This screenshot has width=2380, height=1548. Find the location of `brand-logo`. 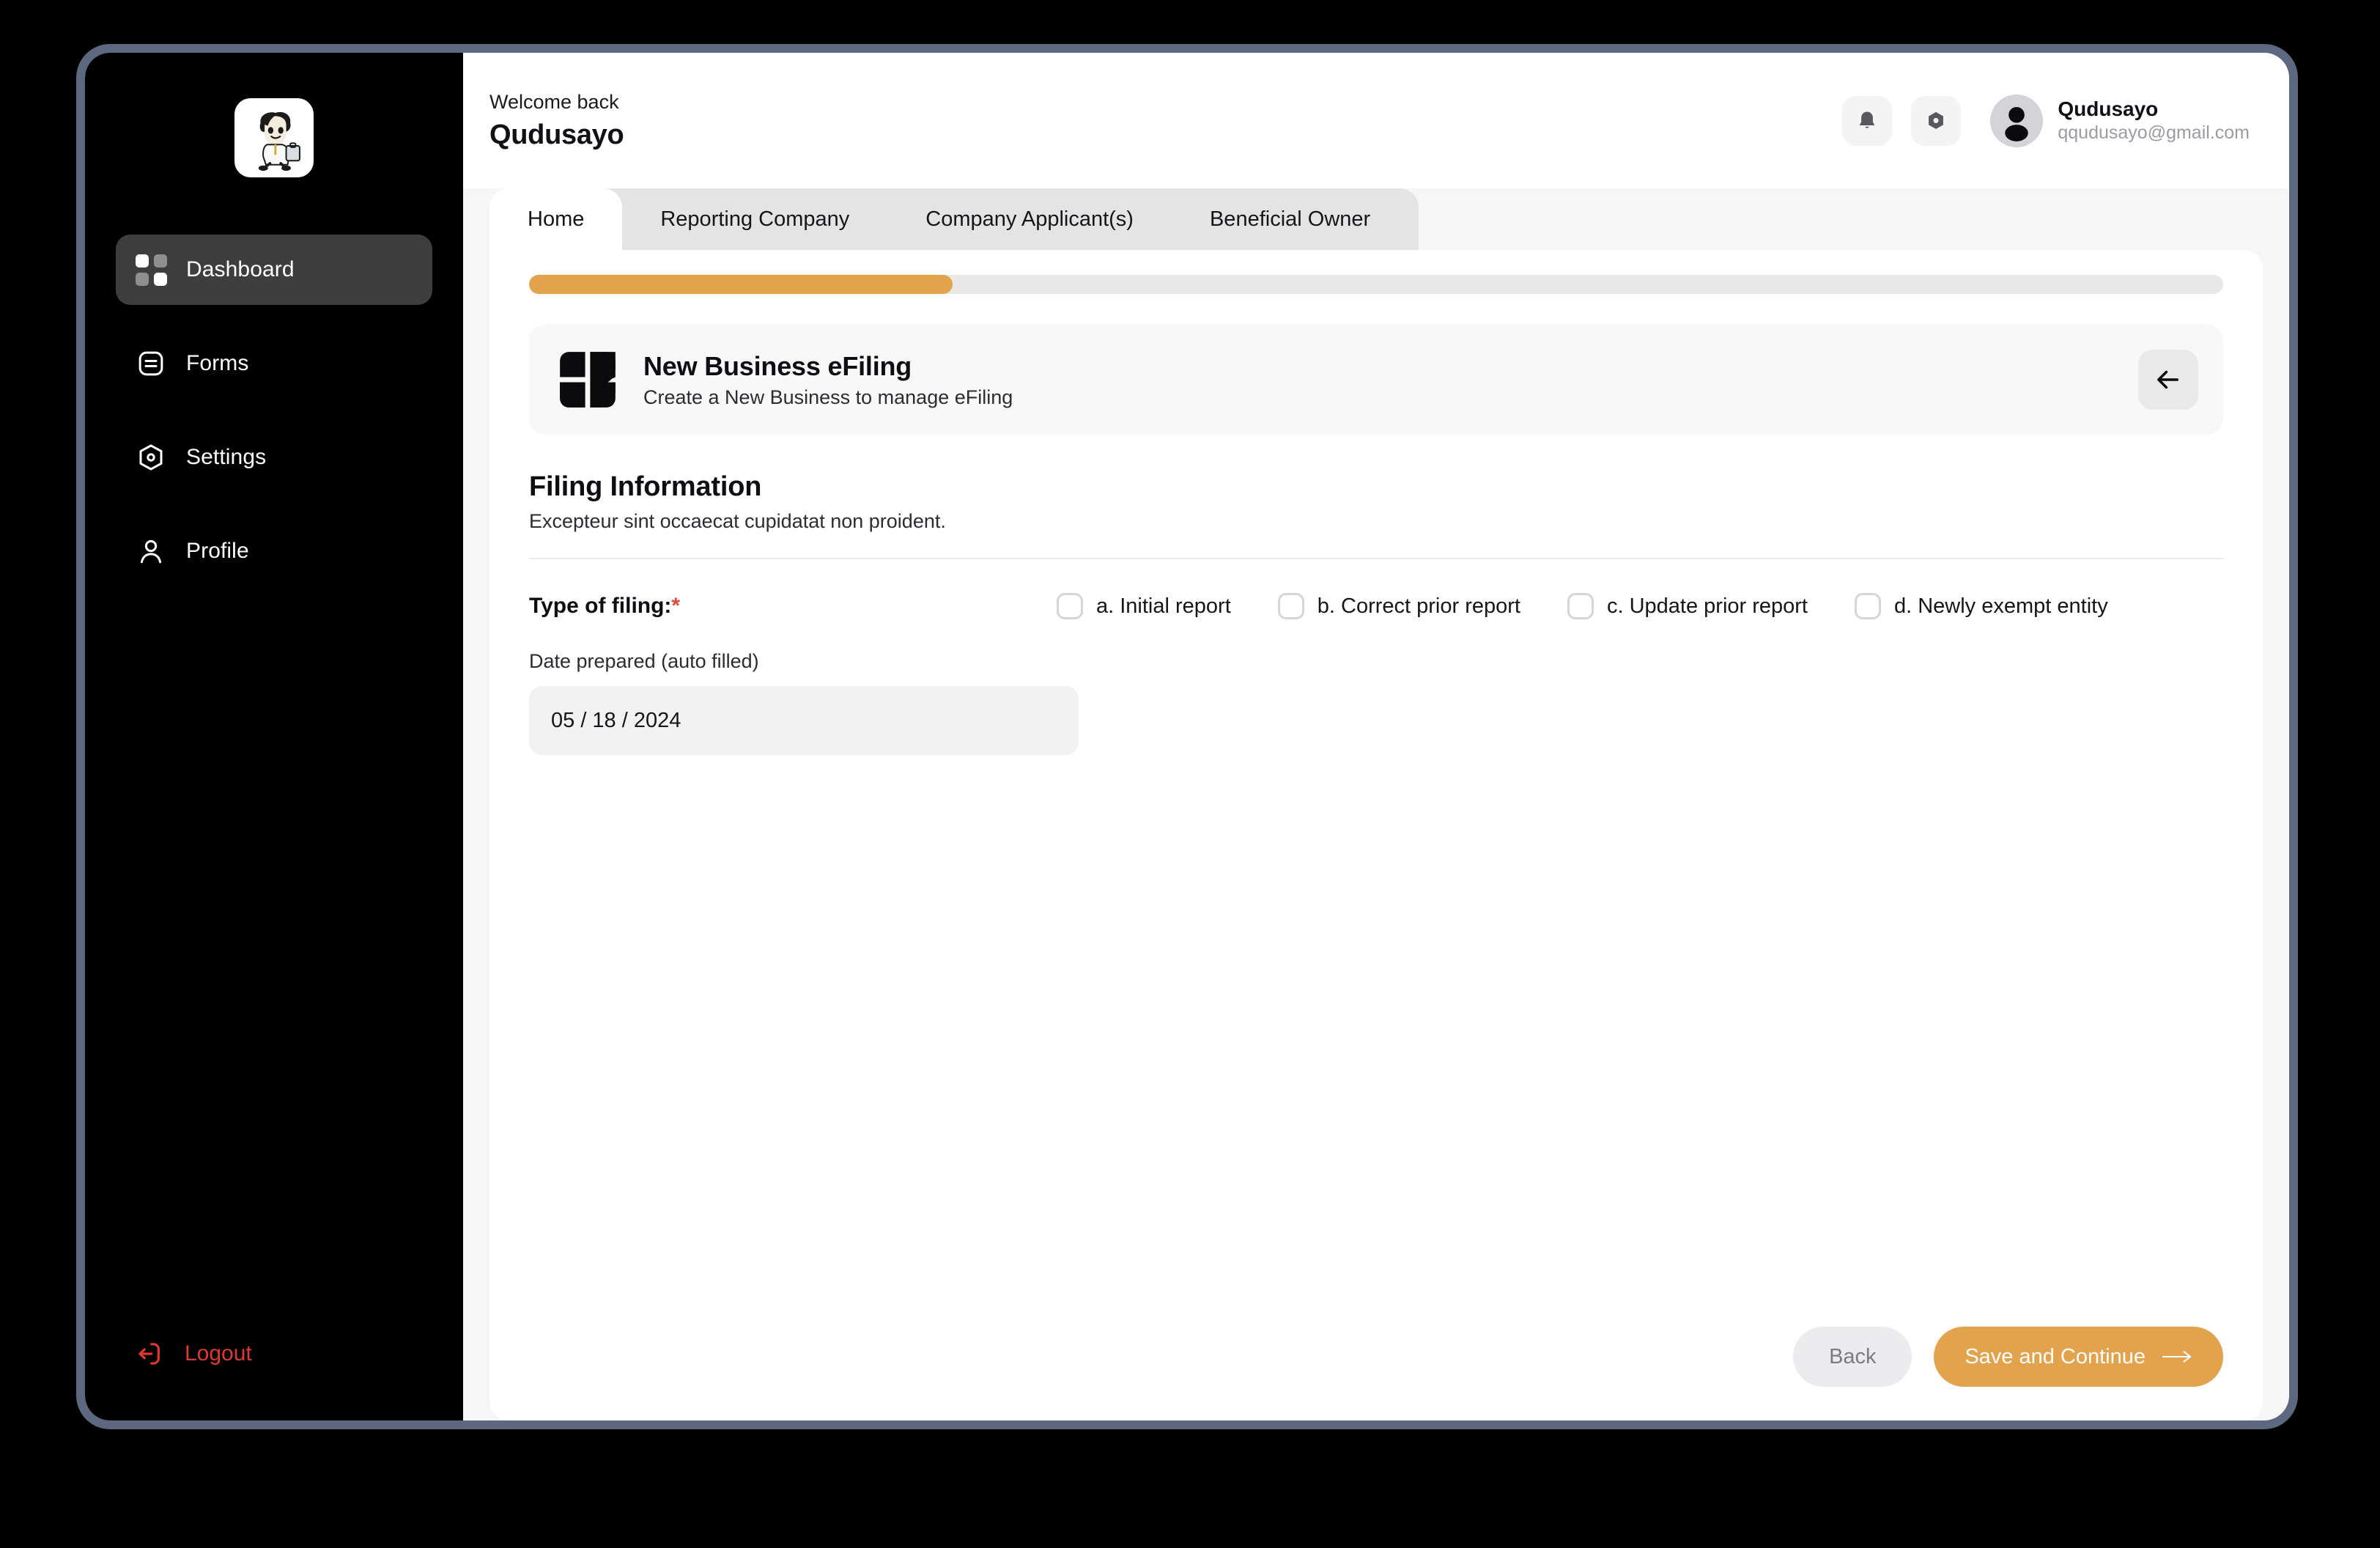

brand-logo is located at coordinates (274, 137).